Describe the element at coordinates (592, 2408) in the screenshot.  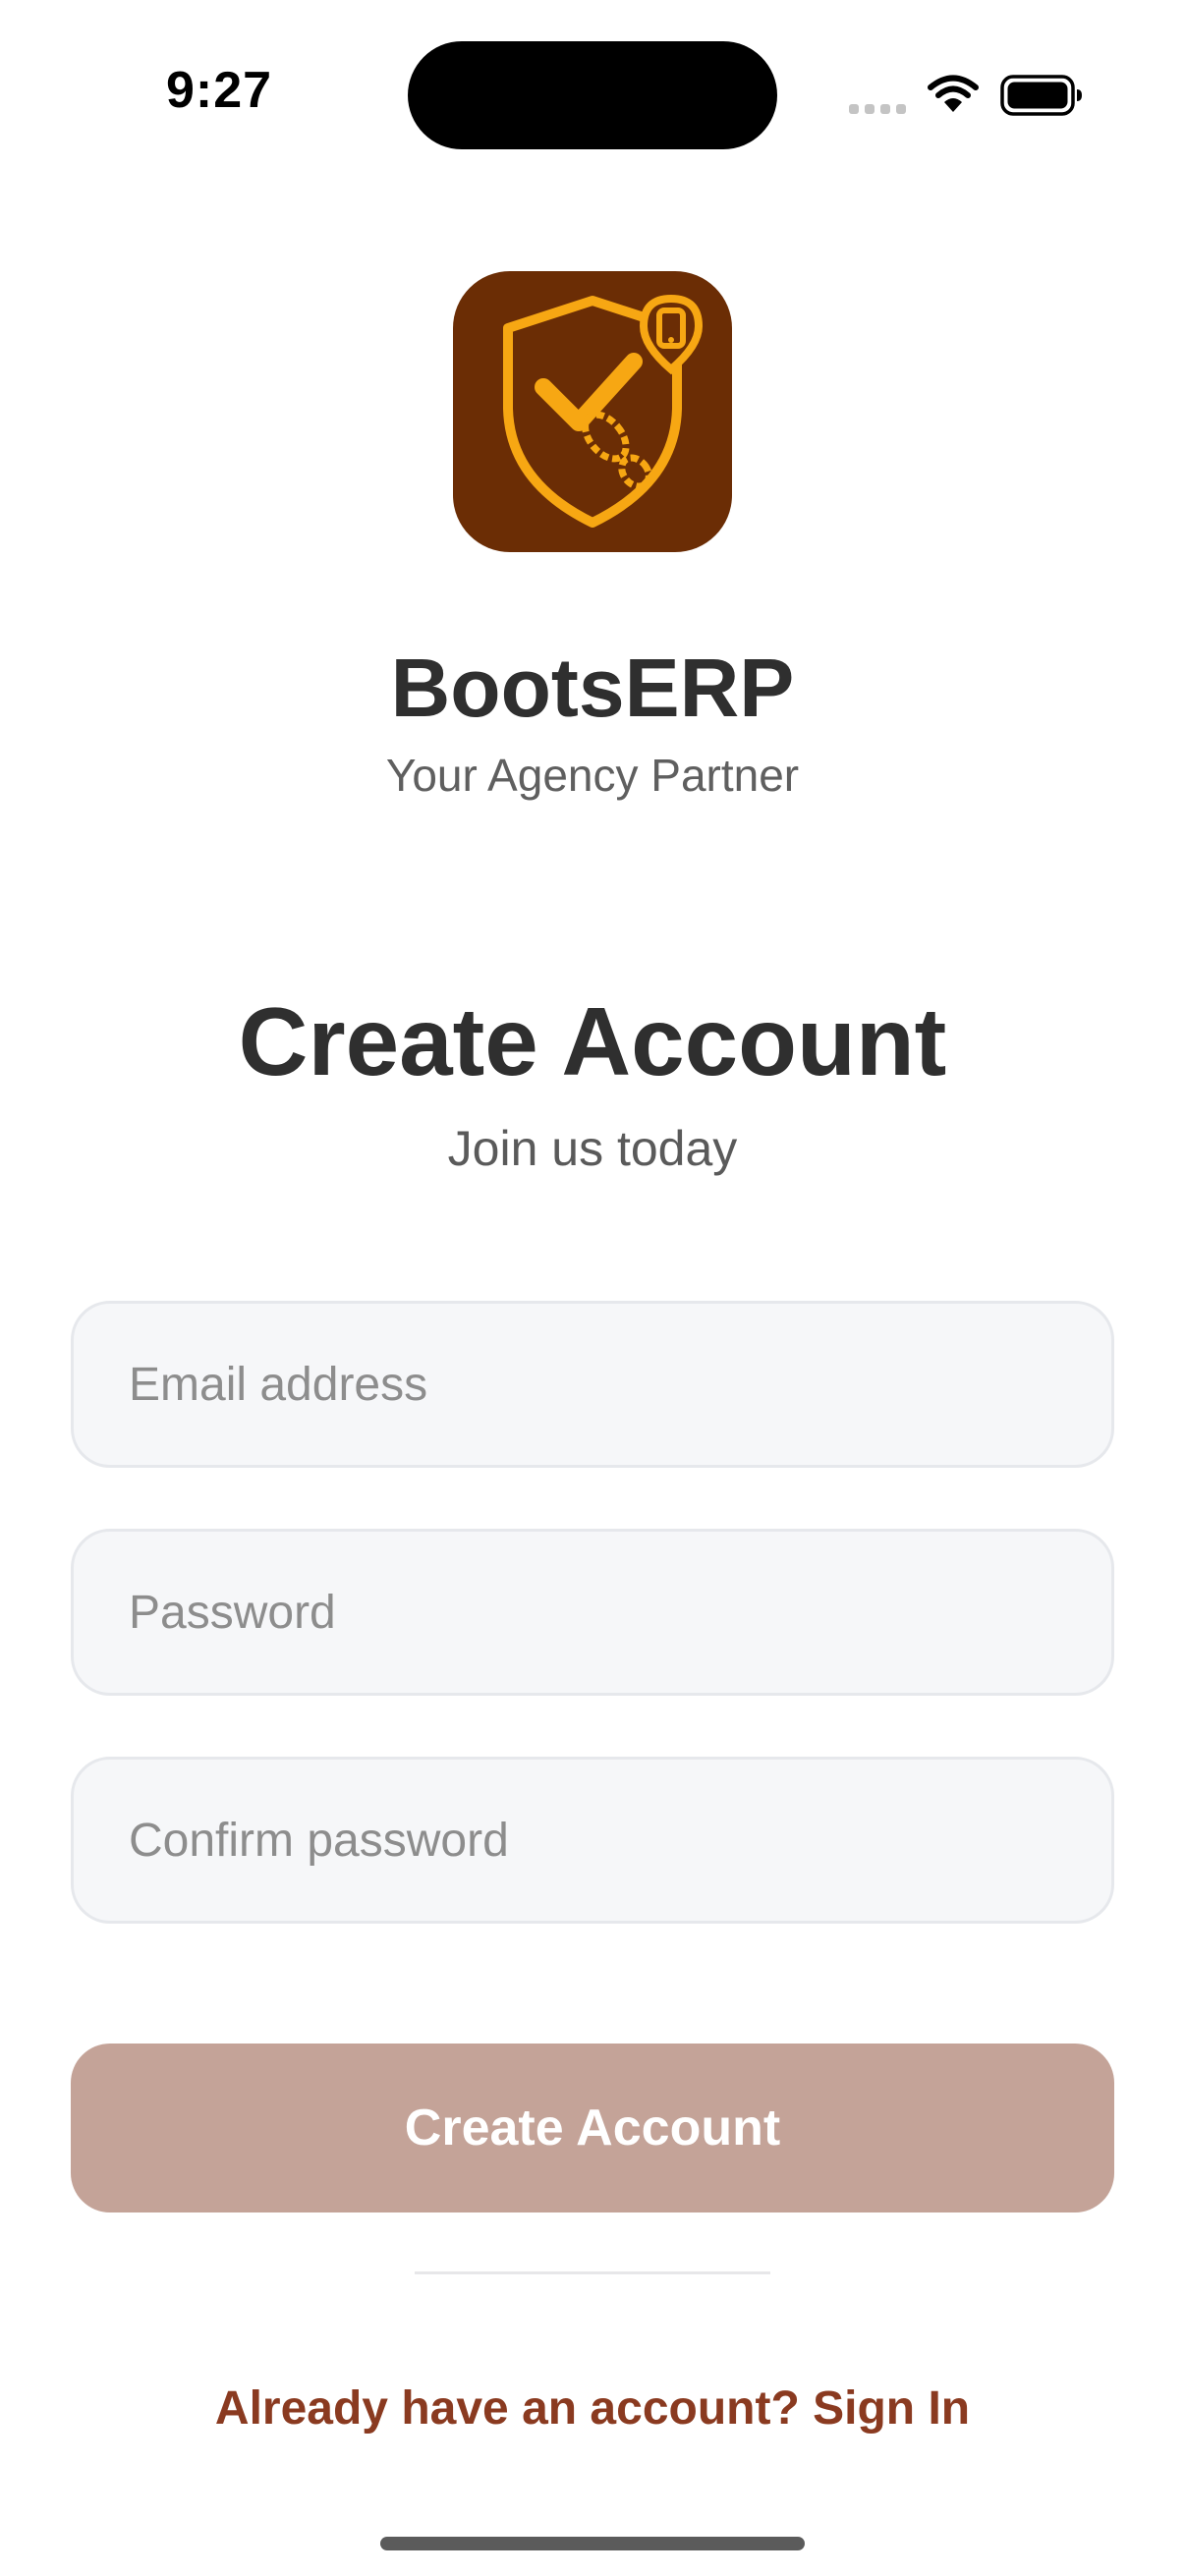
I see `sign-in-link: Already have an account? Sign In` at that location.